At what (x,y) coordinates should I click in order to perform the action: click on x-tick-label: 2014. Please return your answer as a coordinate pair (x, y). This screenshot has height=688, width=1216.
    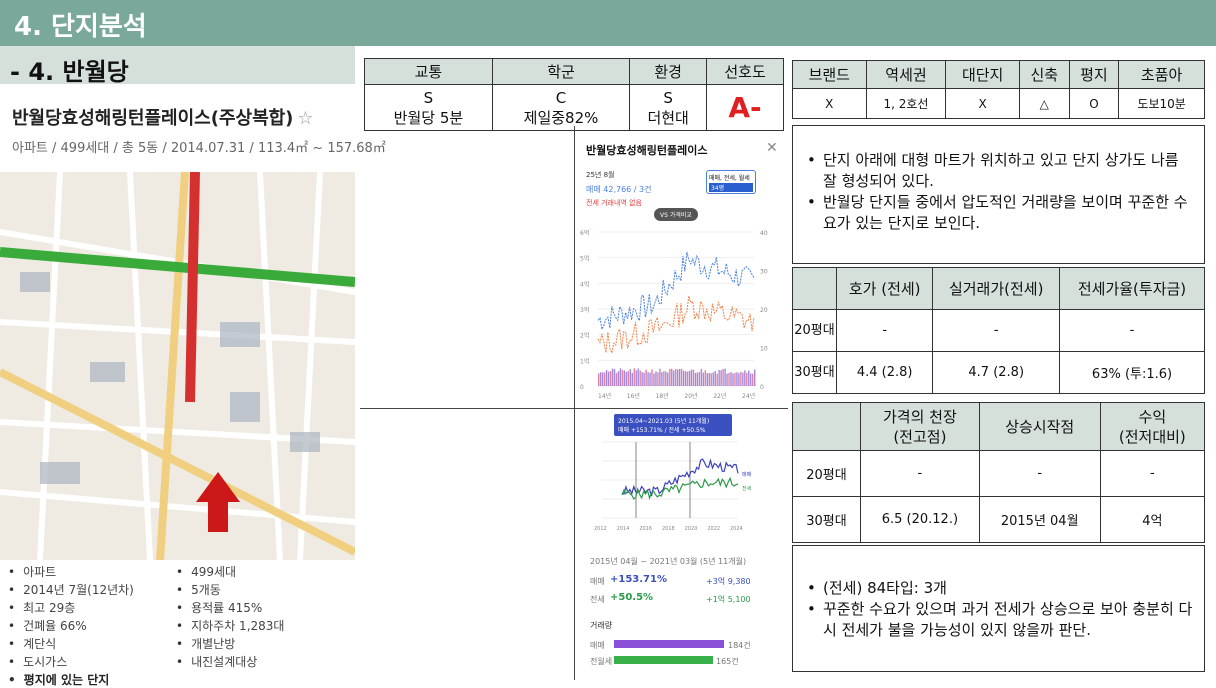
    Looking at the image, I should click on (623, 529).